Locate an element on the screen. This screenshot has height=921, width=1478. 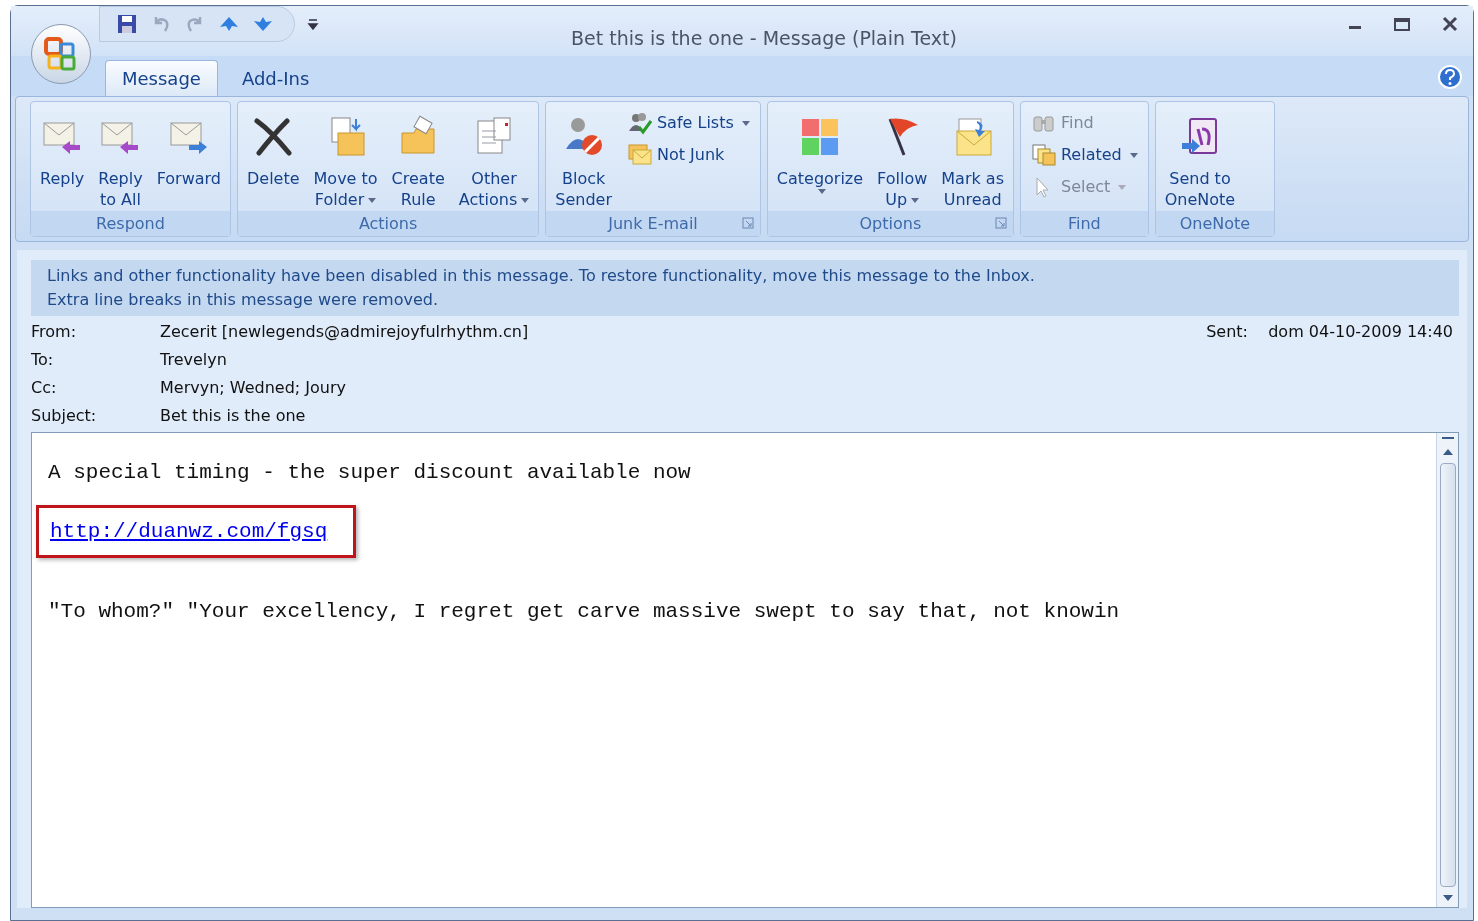
header-label: Cc: is located at coordinates (44, 388).